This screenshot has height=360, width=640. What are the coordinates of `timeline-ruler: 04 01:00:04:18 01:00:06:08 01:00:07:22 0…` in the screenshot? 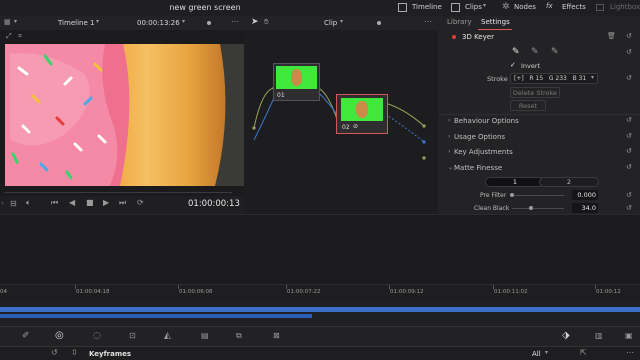 It's located at (320, 292).